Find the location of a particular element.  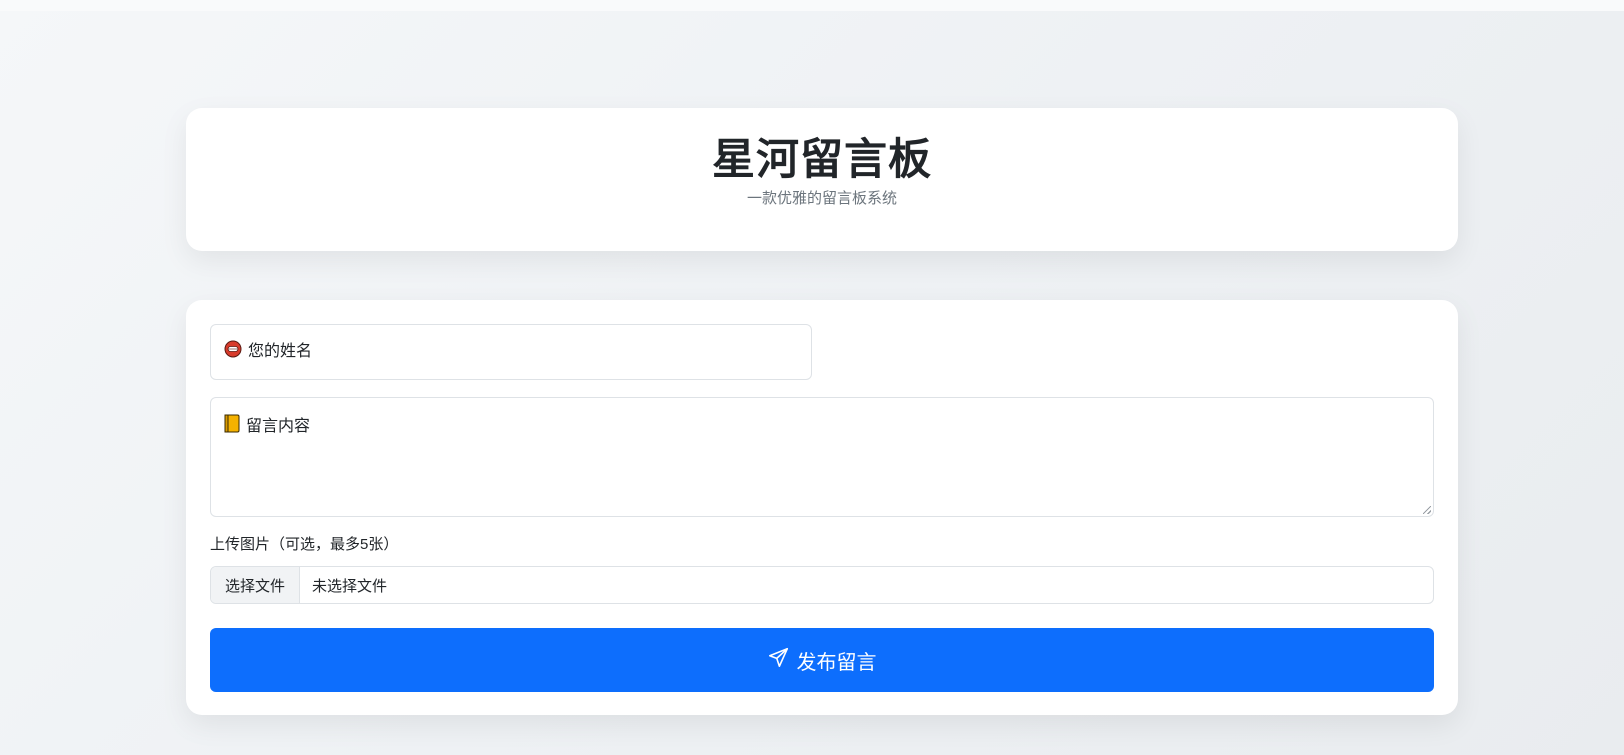

content-placeholder: 留言内容 is located at coordinates (267, 427).